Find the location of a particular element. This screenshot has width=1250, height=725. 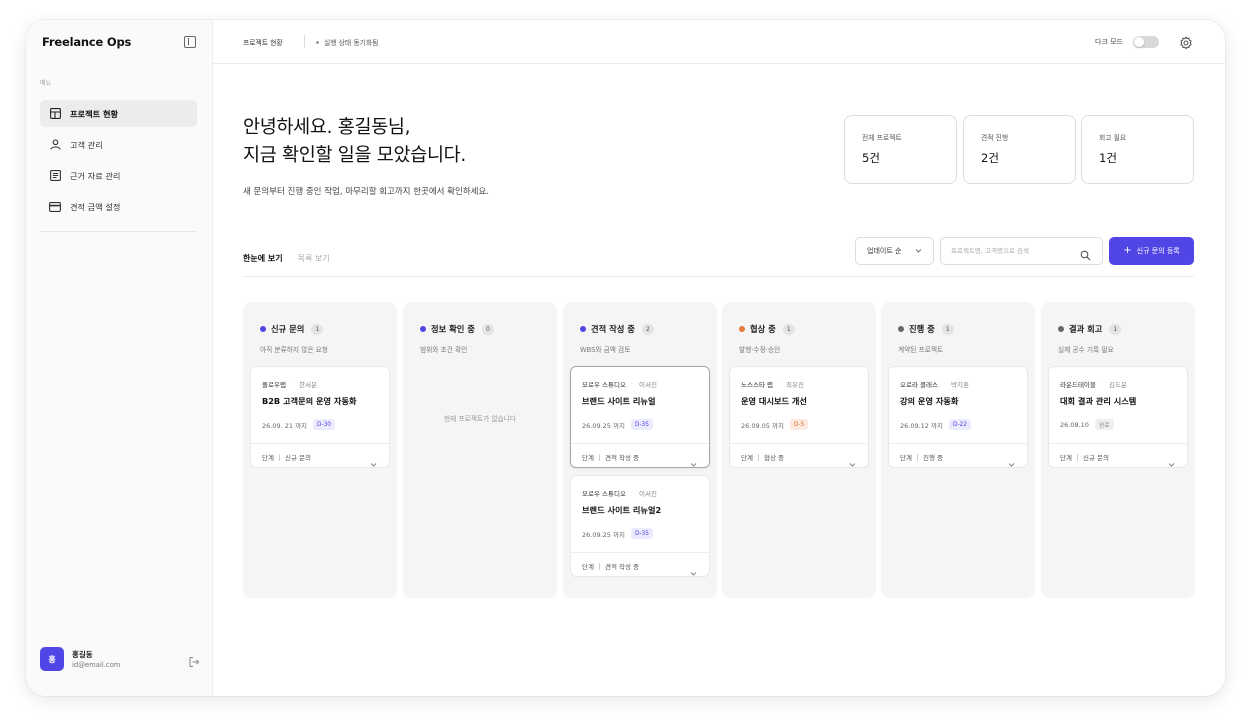

card-due: 26.09. 21 까지 D-30 is located at coordinates (298, 424).